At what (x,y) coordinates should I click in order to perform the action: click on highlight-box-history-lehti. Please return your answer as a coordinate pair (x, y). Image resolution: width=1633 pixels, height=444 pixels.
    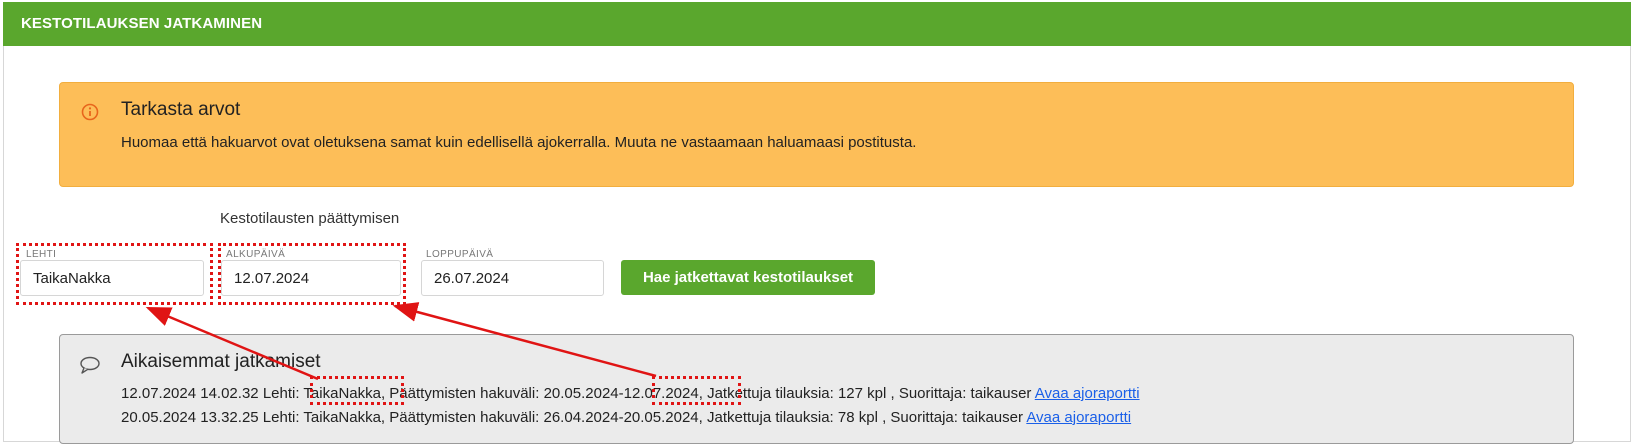
    Looking at the image, I should click on (357, 390).